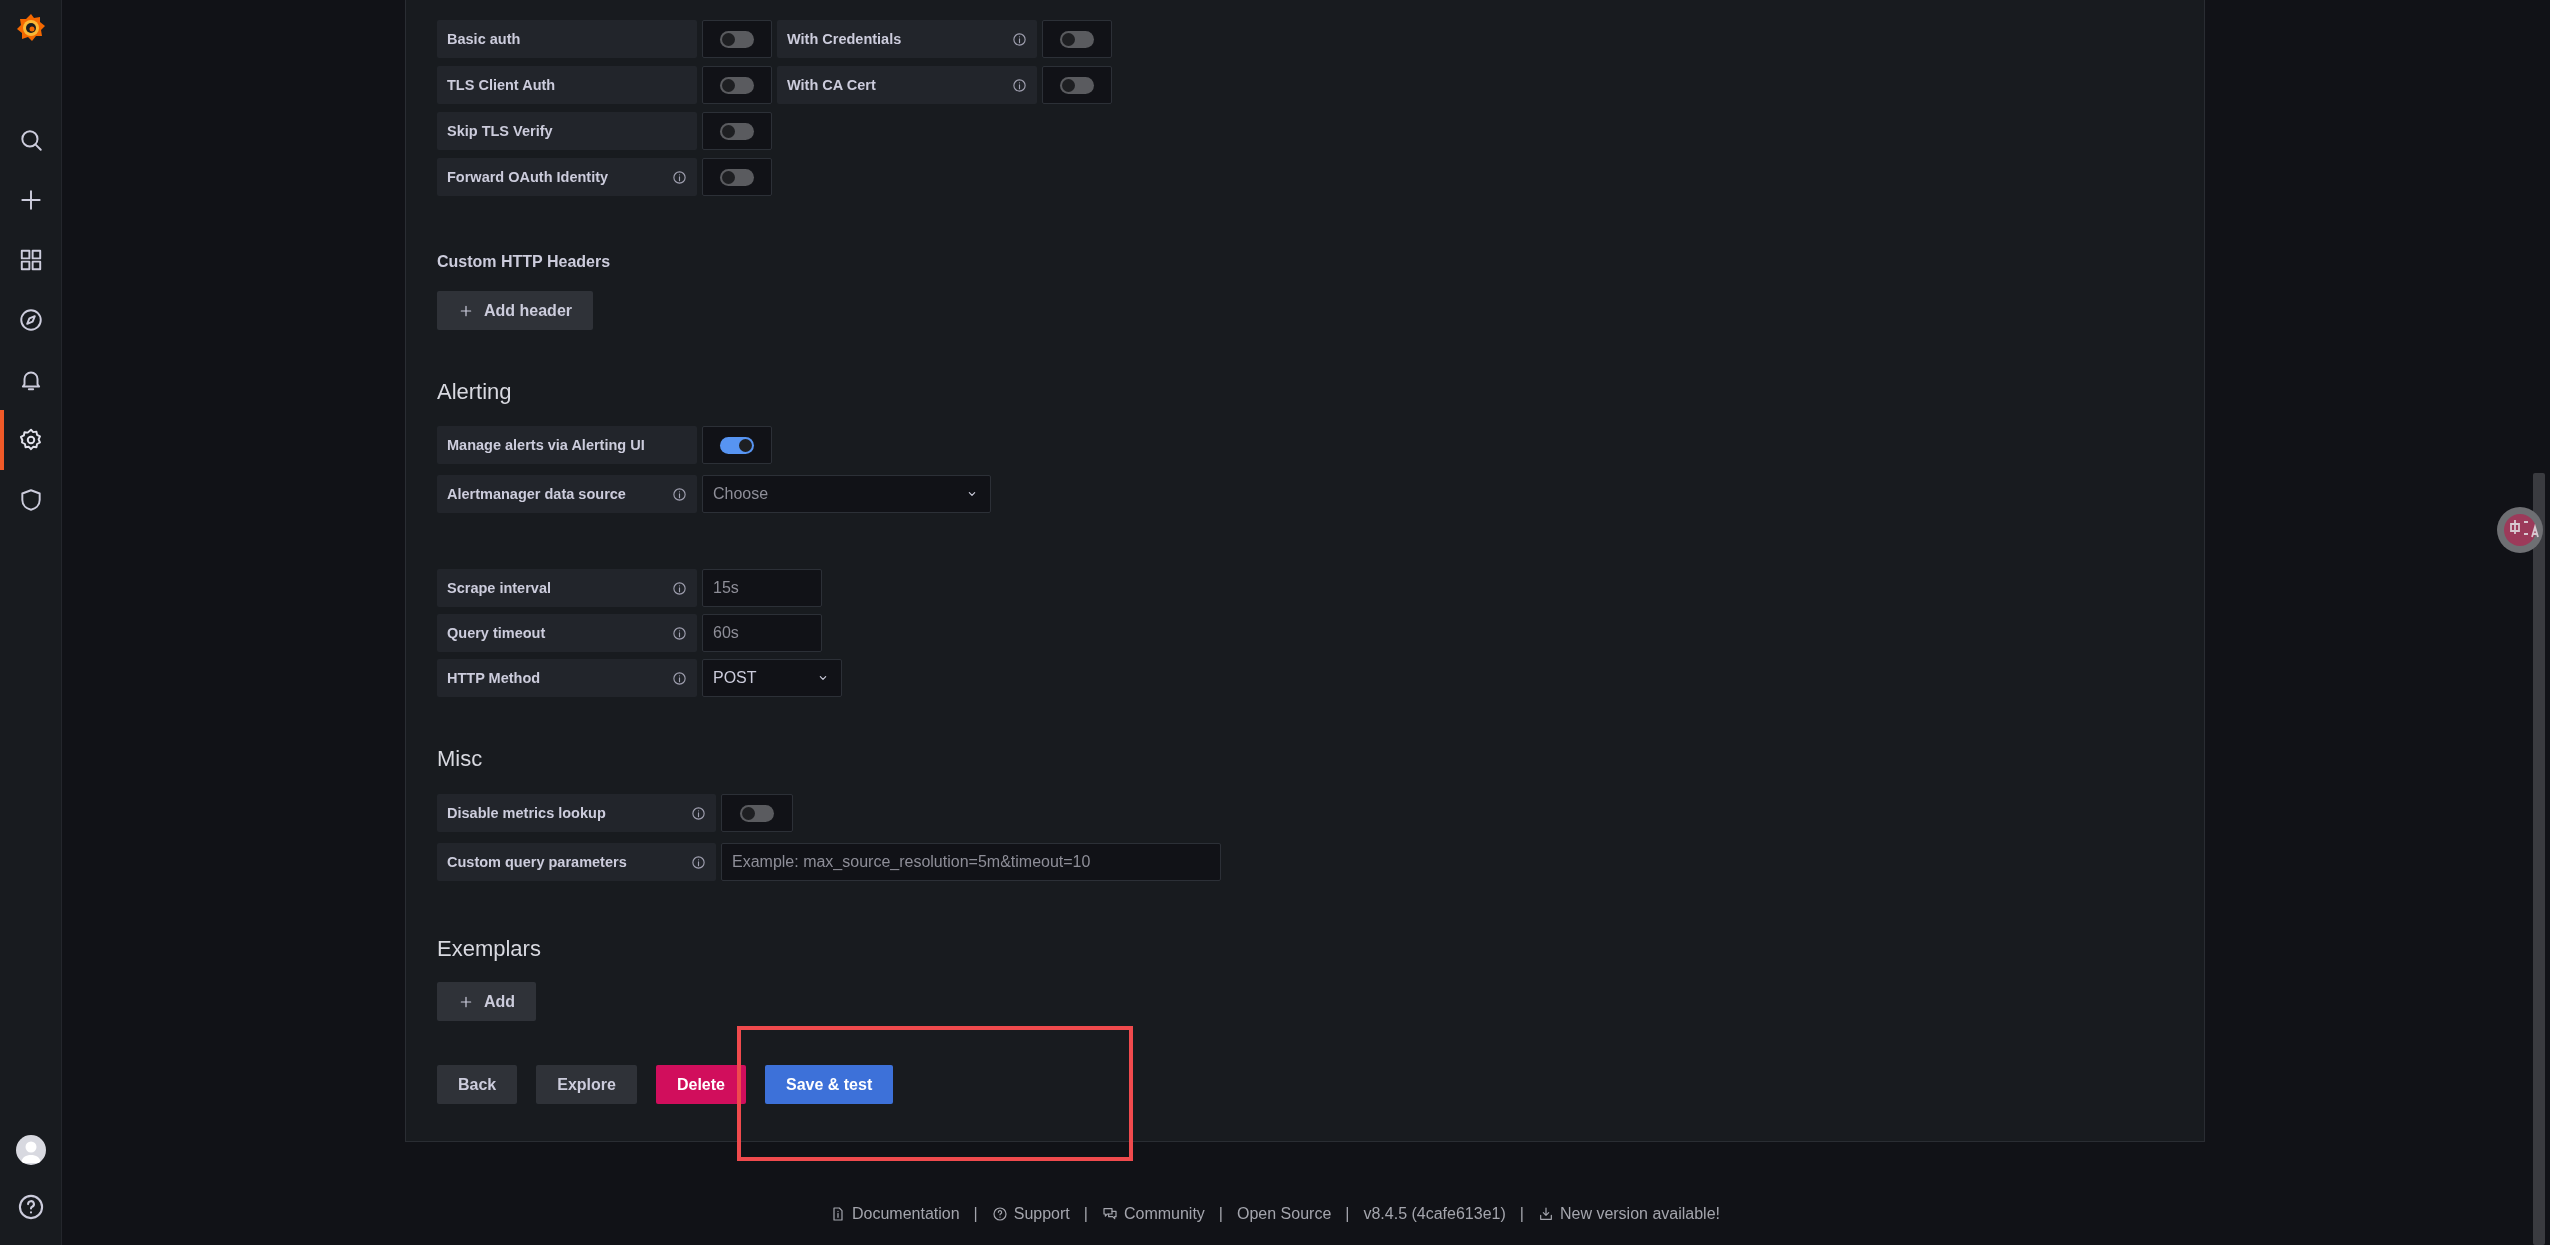 Image resolution: width=2550 pixels, height=1245 pixels. Describe the element at coordinates (30, 320) in the screenshot. I see `compass-icon` at that location.